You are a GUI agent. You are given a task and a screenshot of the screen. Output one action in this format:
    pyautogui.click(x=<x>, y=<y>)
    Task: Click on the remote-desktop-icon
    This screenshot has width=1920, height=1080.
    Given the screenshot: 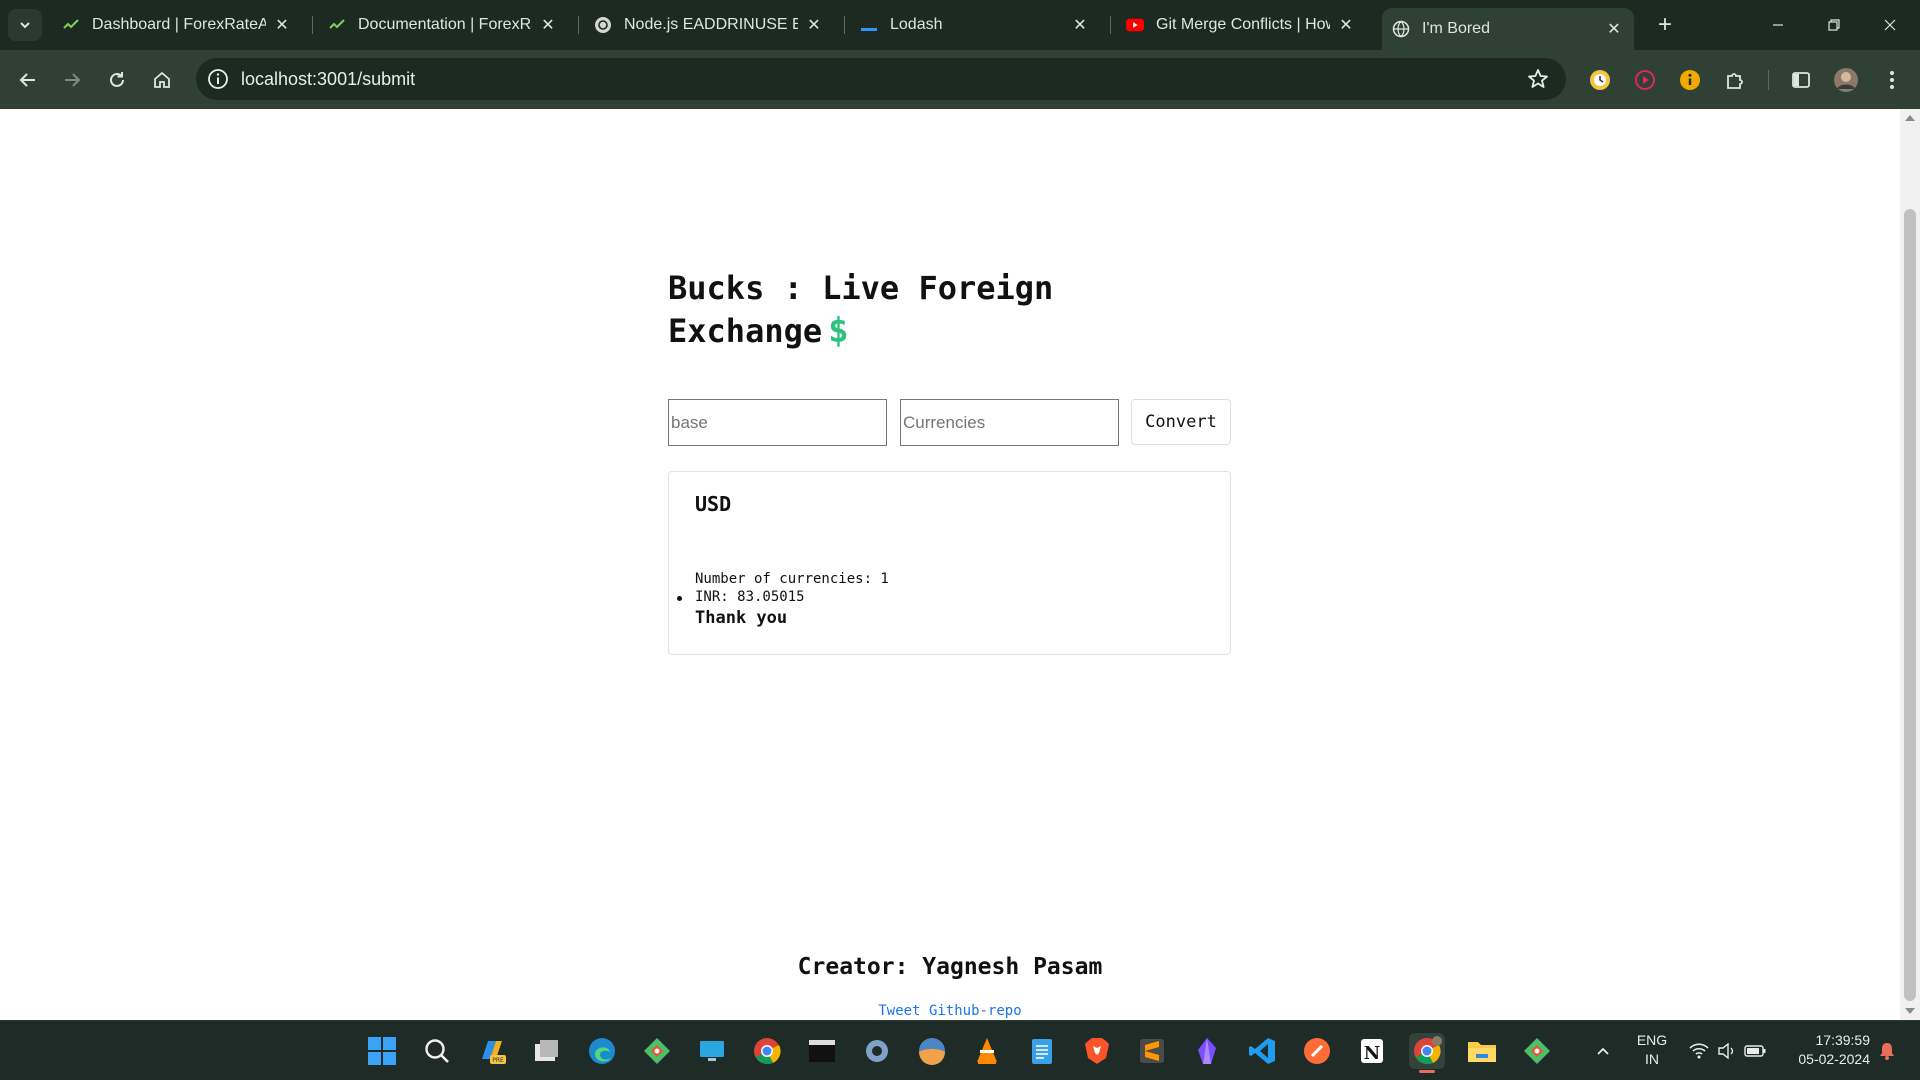 What is the action you would take?
    pyautogui.click(x=712, y=1051)
    